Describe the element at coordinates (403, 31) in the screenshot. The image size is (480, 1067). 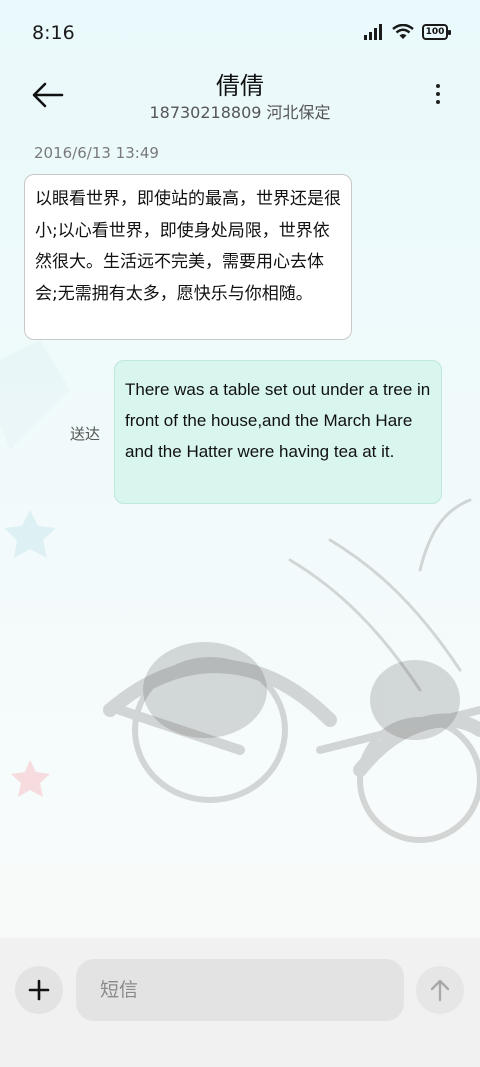
I see `wifi-icon` at that location.